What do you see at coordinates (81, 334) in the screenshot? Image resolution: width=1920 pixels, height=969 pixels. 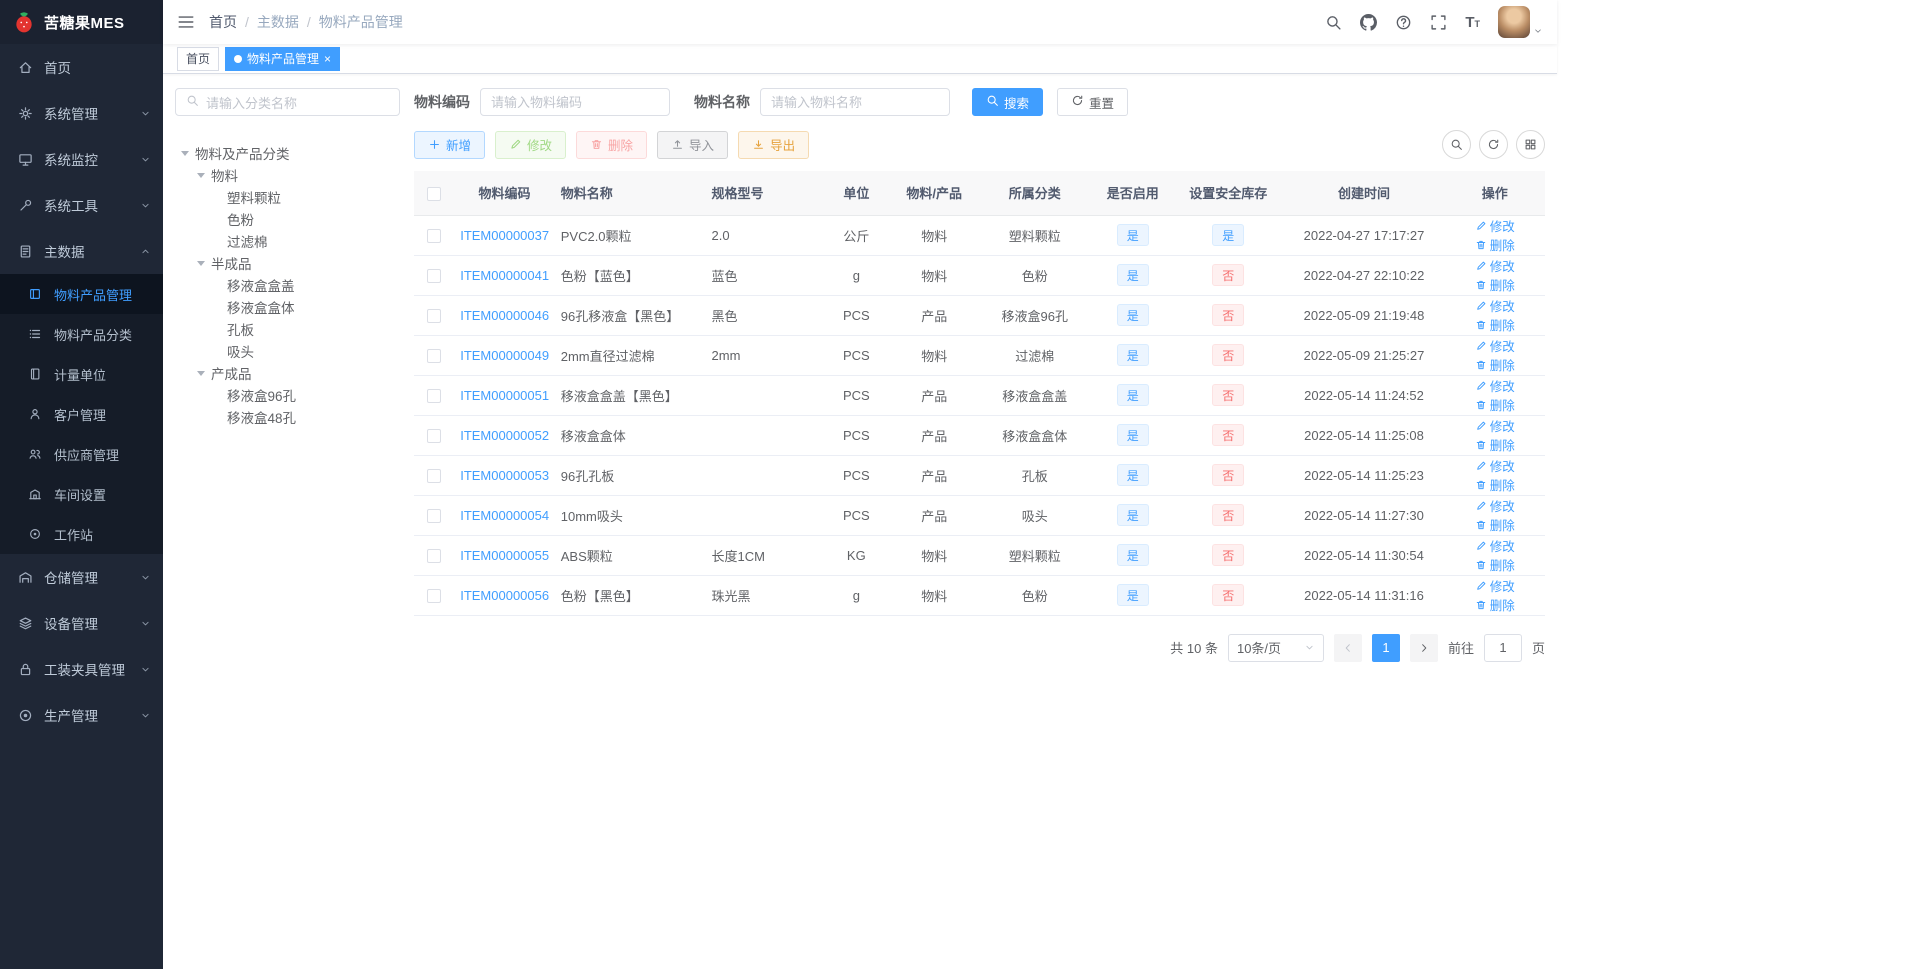 I see `sidebar-subitem: 物料产品分类` at bounding box center [81, 334].